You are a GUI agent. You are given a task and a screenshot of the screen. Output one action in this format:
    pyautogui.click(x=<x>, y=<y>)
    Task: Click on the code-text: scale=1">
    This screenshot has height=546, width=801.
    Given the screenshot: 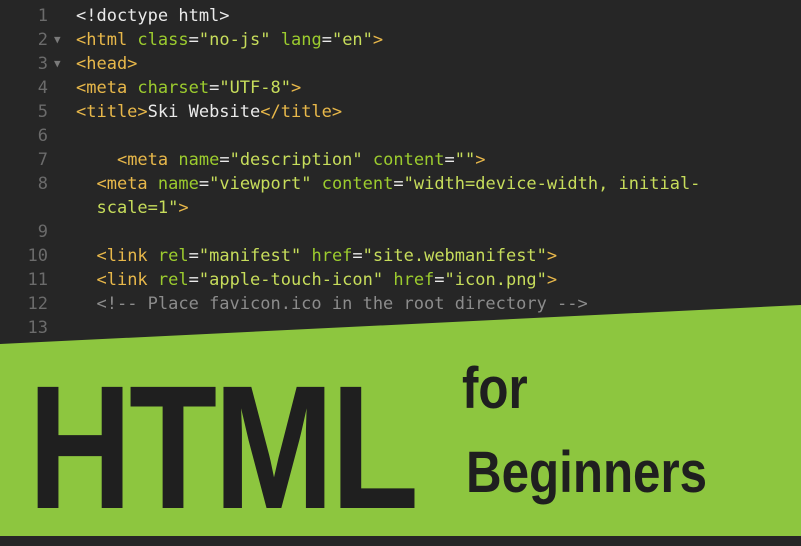 What is the action you would take?
    pyautogui.click(x=132, y=208)
    